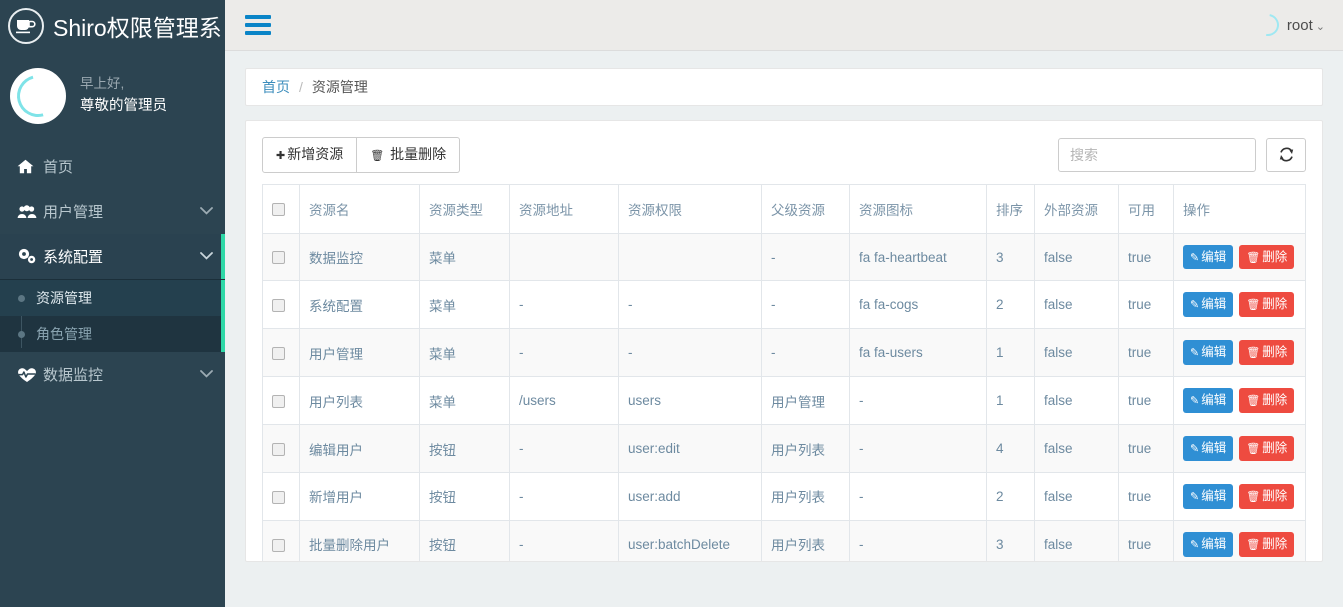 This screenshot has height=607, width=1343. Describe the element at coordinates (258, 25) in the screenshot. I see `hamburger-icon` at that location.